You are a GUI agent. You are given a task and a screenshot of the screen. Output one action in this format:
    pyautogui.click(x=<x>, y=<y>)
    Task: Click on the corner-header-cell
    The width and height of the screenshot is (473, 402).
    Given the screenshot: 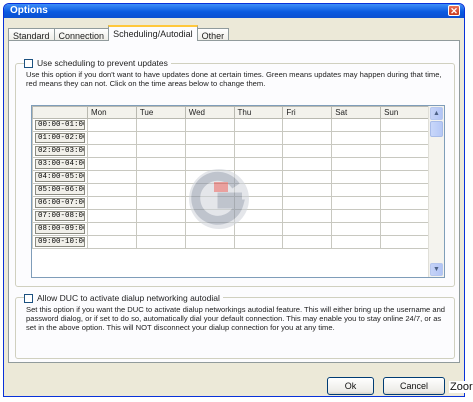 What is the action you would take?
    pyautogui.click(x=60, y=112)
    